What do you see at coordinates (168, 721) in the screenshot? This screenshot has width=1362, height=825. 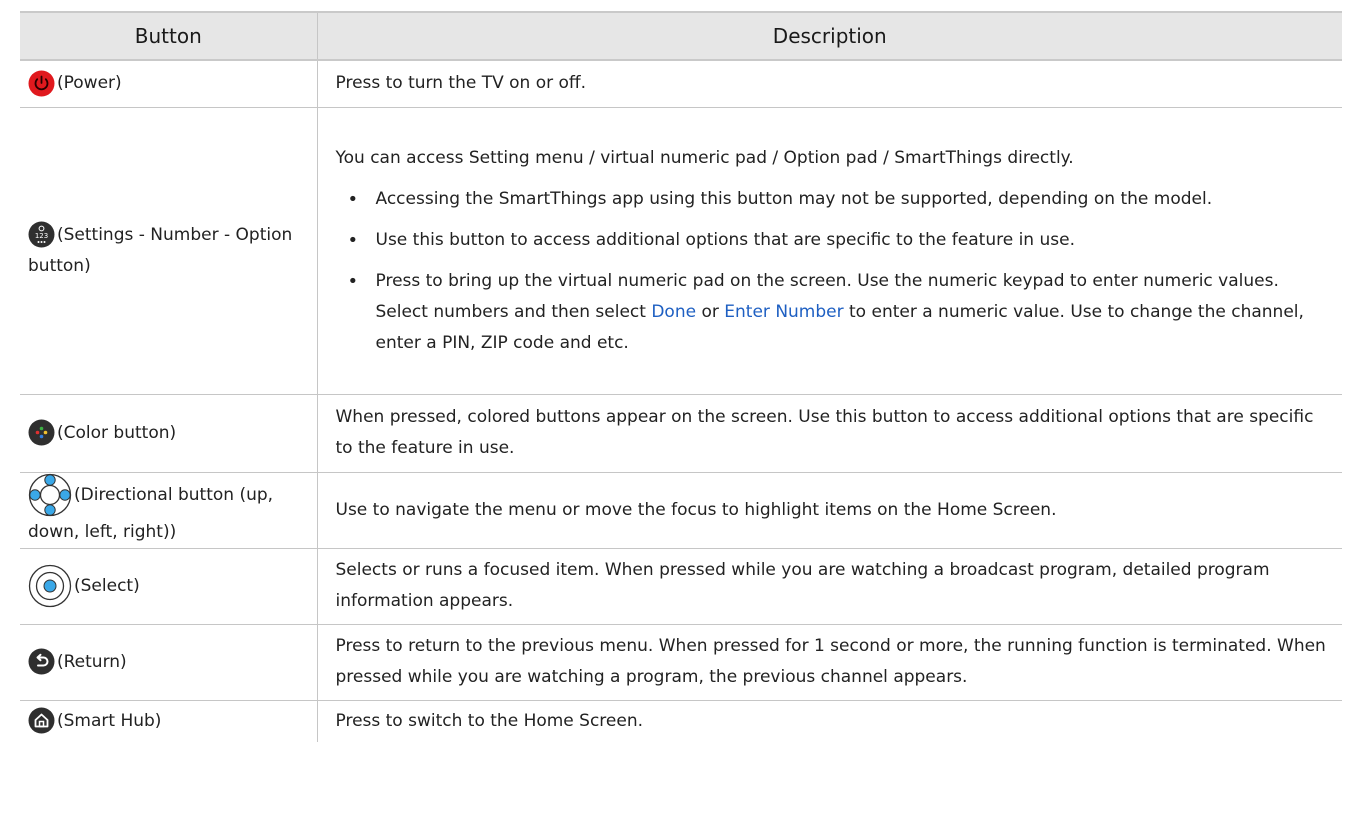 I see `button-cell: (Smart Hub)` at bounding box center [168, 721].